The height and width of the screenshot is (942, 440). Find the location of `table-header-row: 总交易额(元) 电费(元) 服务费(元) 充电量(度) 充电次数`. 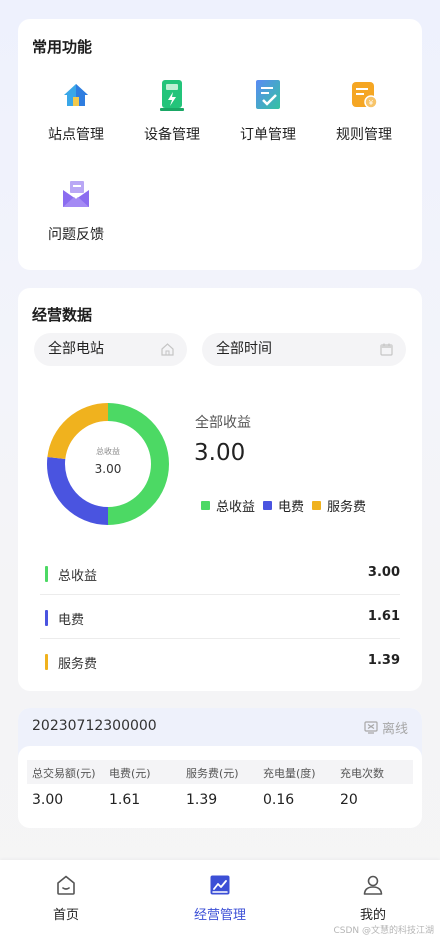

table-header-row: 总交易额(元) 电费(元) 服务费(元) 充电量(度) 充电次数 is located at coordinates (220, 772).